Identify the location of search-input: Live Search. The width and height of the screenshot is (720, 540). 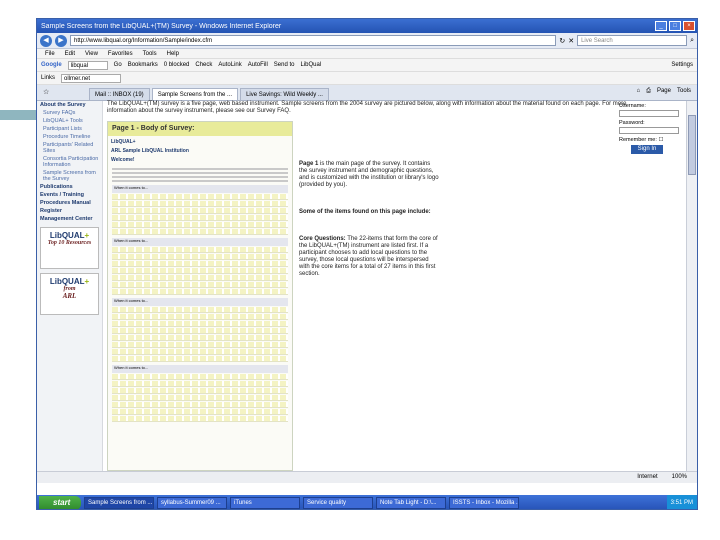
(632, 40).